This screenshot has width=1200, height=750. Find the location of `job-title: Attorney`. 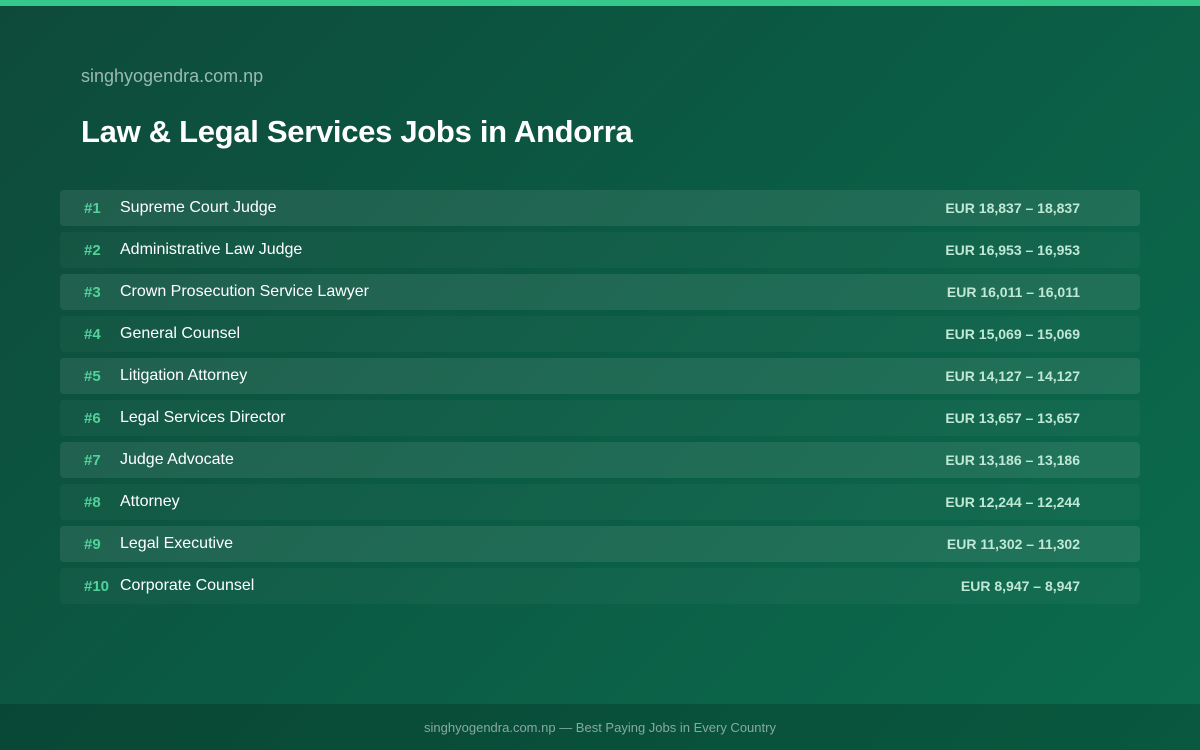

job-title: Attorney is located at coordinates (150, 501).